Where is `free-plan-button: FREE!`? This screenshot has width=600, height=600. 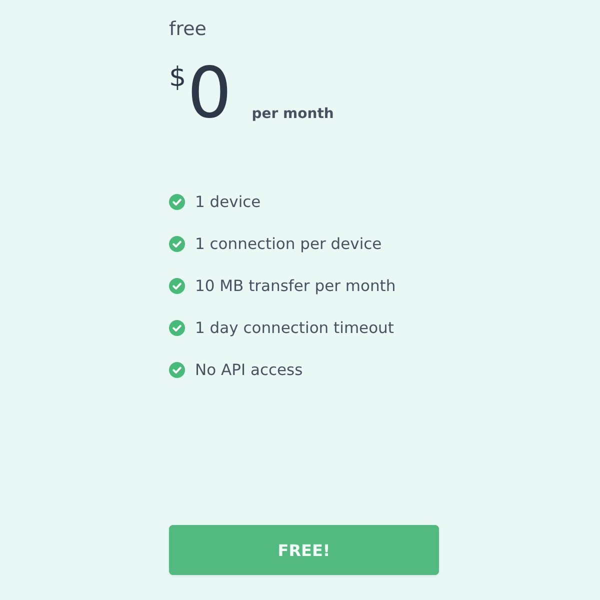
free-plan-button: FREE! is located at coordinates (304, 550).